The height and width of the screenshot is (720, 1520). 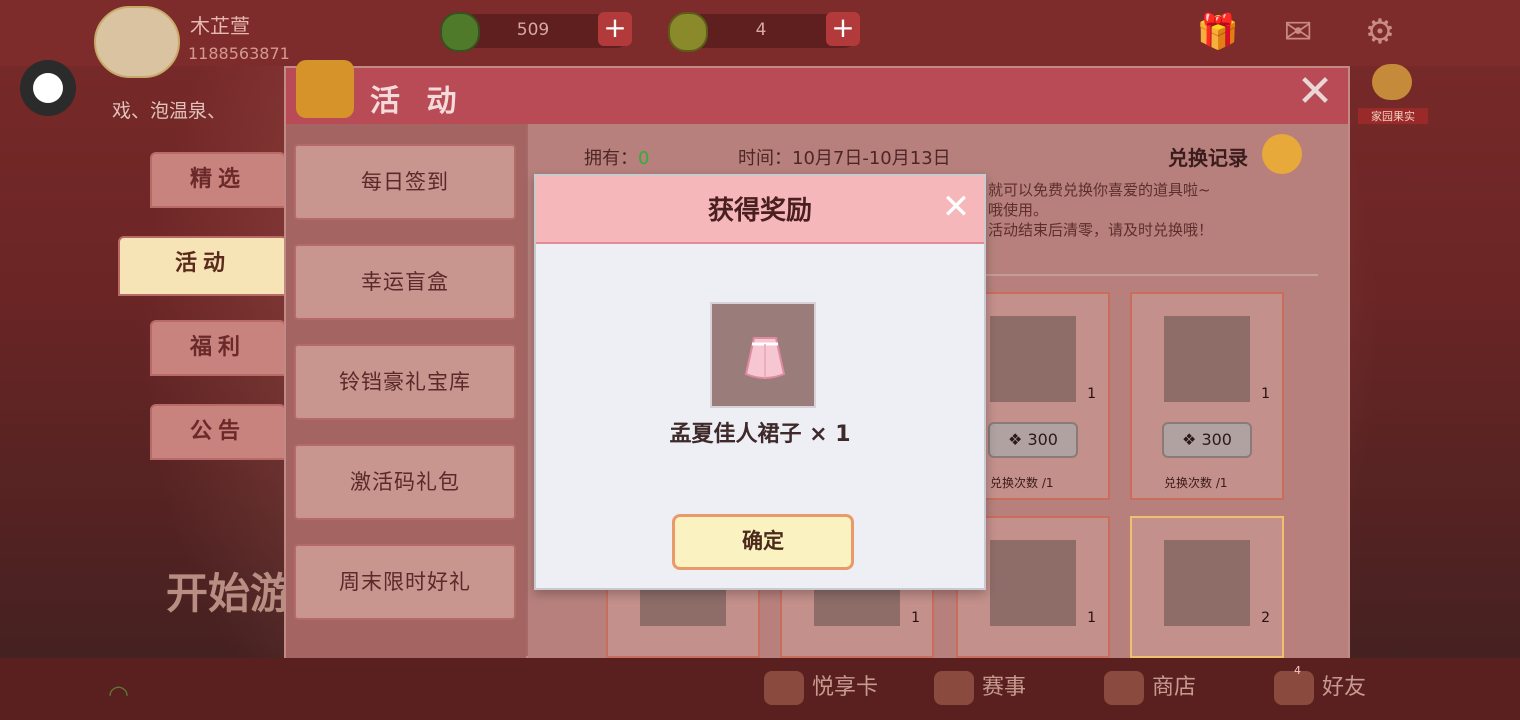 I want to click on confirm-button: 确定, so click(x=763, y=542).